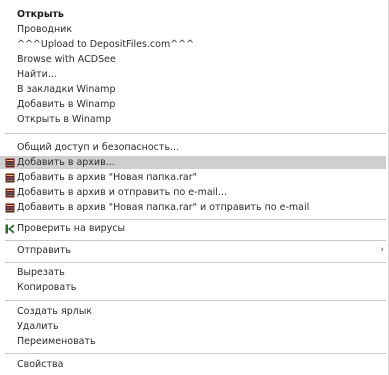 The image size is (389, 375). I want to click on menu-item-winamp-open: Открыть в Winamp, so click(193, 119).